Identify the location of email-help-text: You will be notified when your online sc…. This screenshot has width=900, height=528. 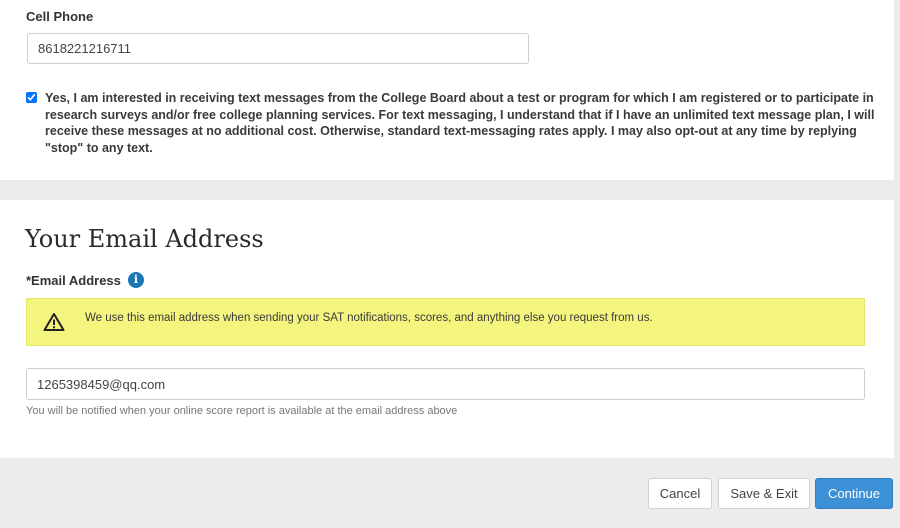
(242, 411).